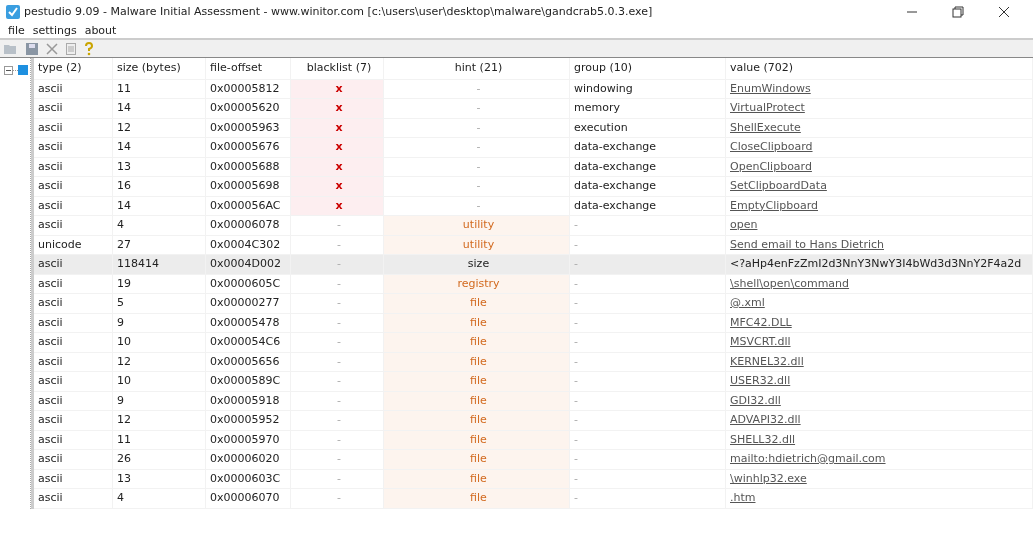 This screenshot has height=540, width=1033. Describe the element at coordinates (248, 167) in the screenshot. I see `table-cell: 0x00005688` at that location.